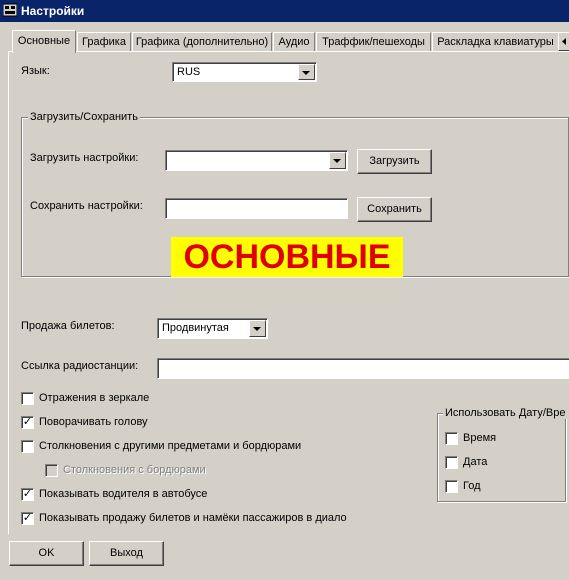 The image size is (569, 580). Describe the element at coordinates (27, 422) in the screenshot. I see `checkbox-turn-head: ✓` at that location.